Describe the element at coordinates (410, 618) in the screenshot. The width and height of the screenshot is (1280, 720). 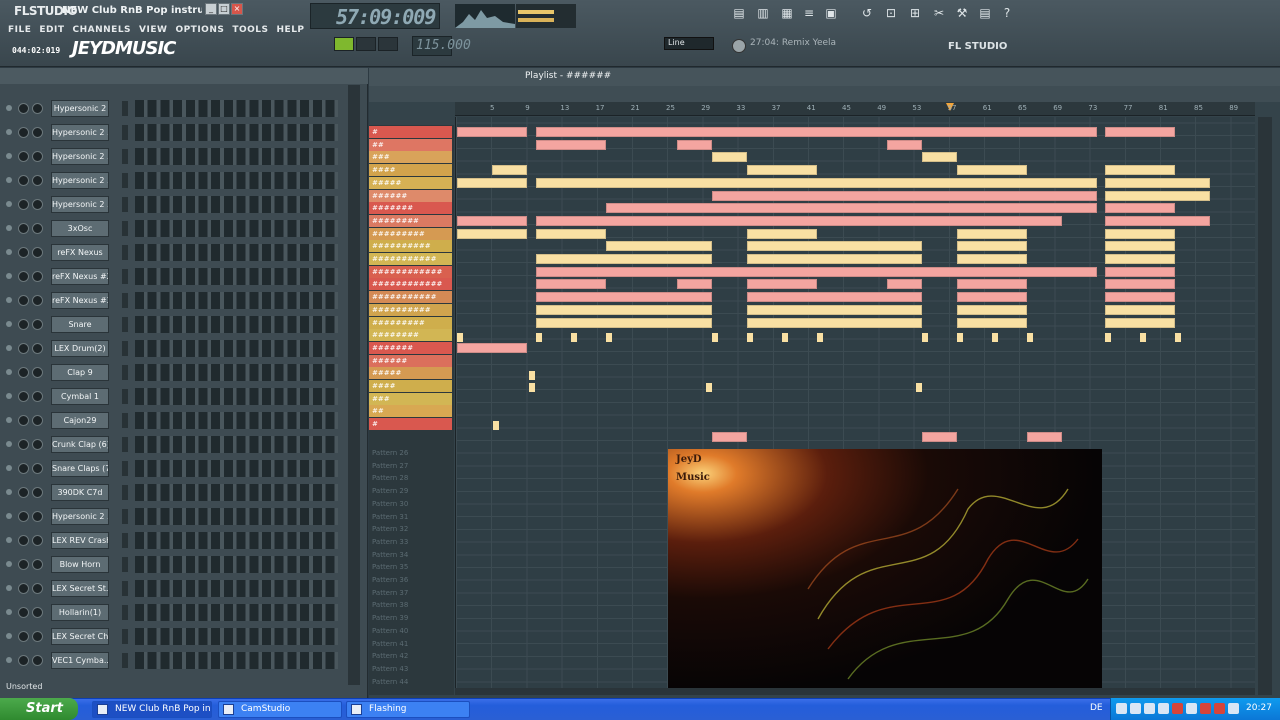
I see `empty-pattern-row: Pattern 39` at that location.